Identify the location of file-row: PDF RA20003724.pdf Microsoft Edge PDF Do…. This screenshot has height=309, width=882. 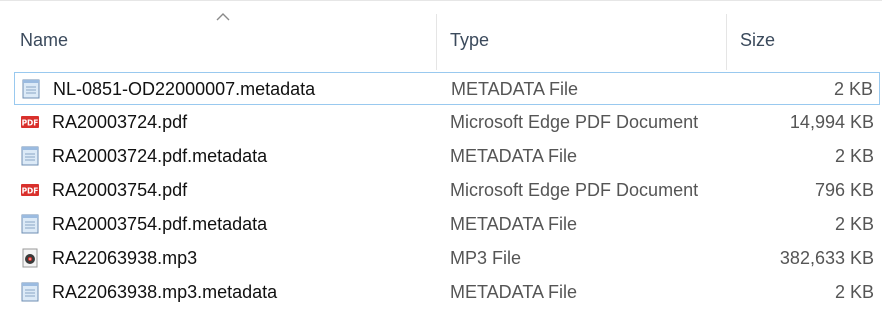
(447, 122).